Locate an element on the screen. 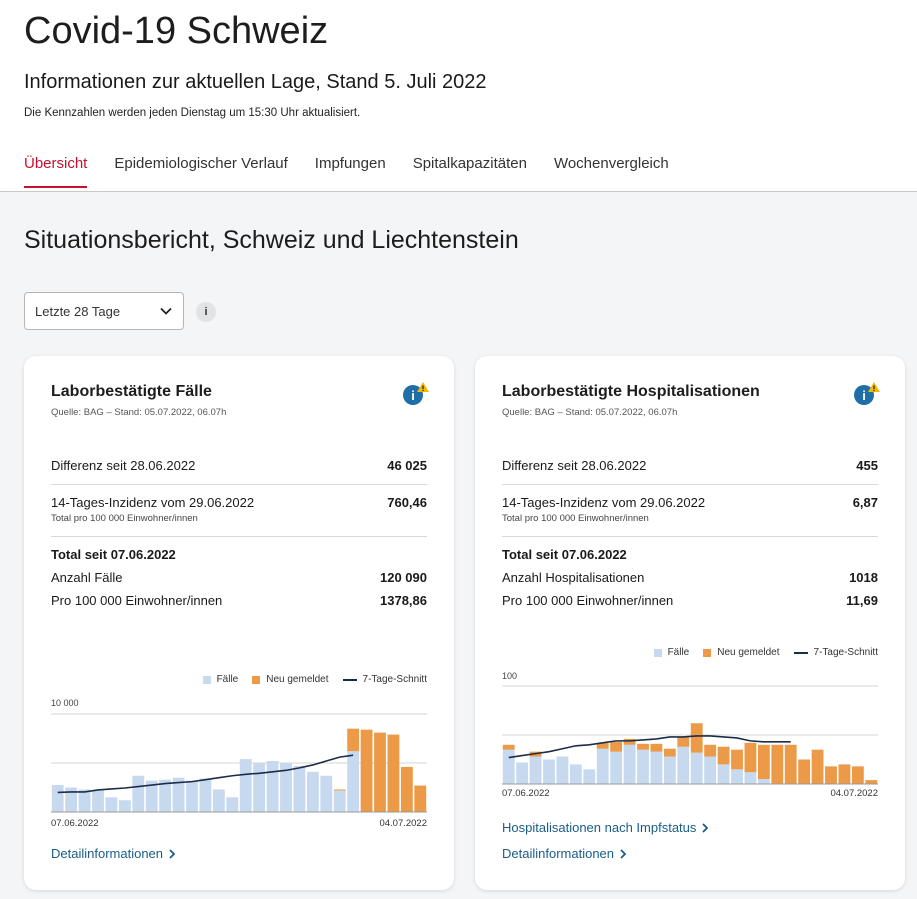 The height and width of the screenshot is (899, 917). metric-per100k: Pro 100 000 Einwohner/innen 1378,86 is located at coordinates (239, 600).